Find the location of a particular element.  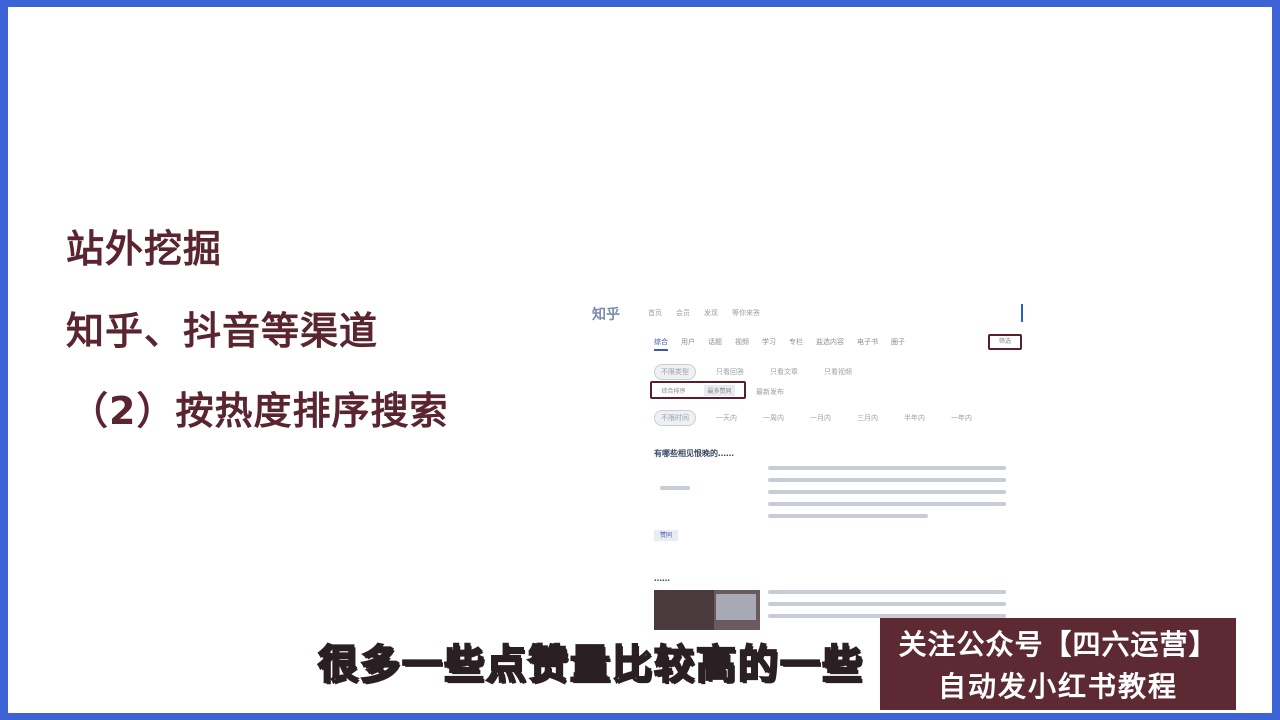

result-thumbnail is located at coordinates (707, 610).